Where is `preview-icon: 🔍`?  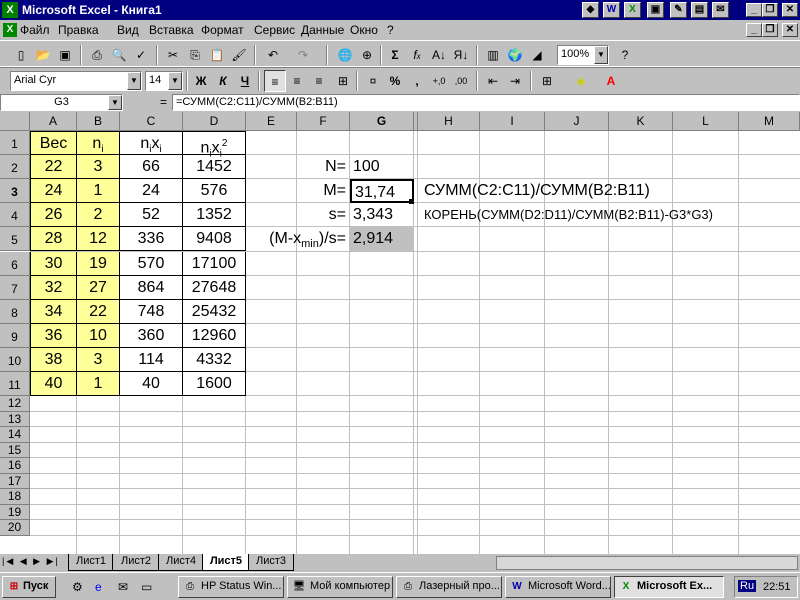
preview-icon: 🔍 is located at coordinates (119, 55).